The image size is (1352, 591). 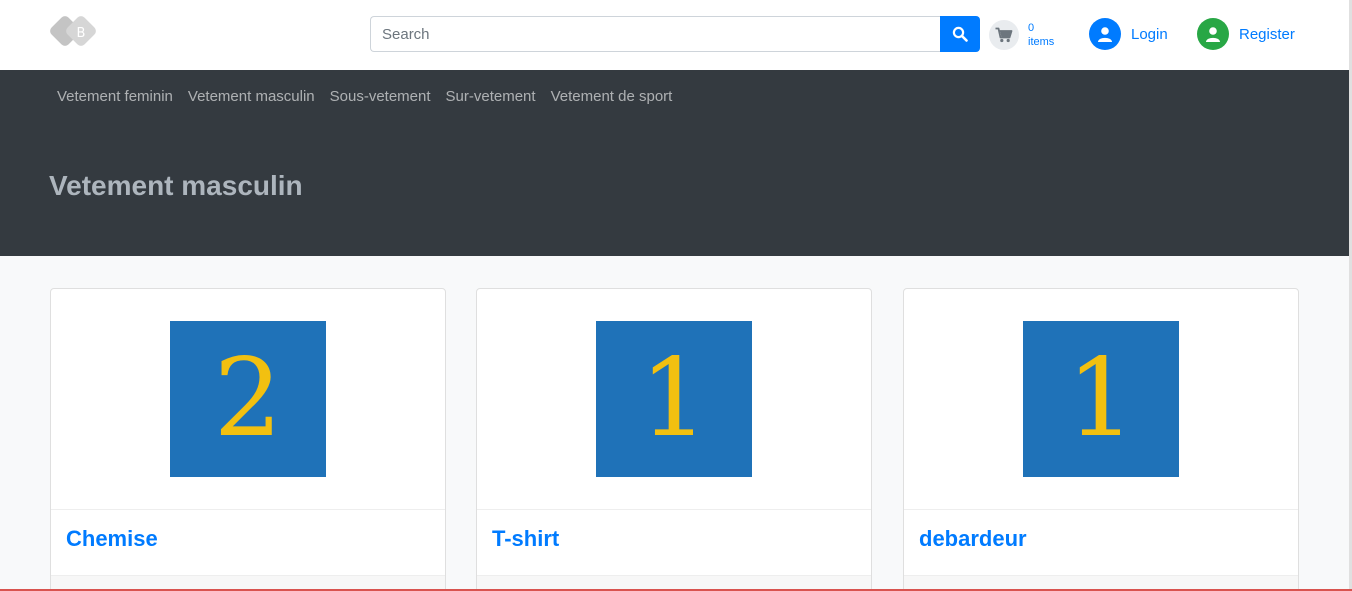 I want to click on page-title: Vetement masculin, so click(x=176, y=185).